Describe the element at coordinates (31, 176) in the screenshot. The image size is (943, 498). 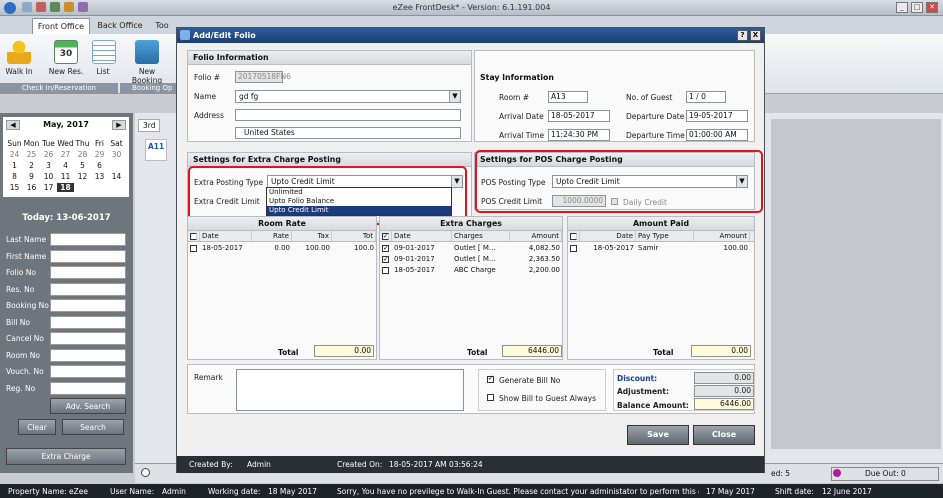
I see `calendar-day: 9` at that location.